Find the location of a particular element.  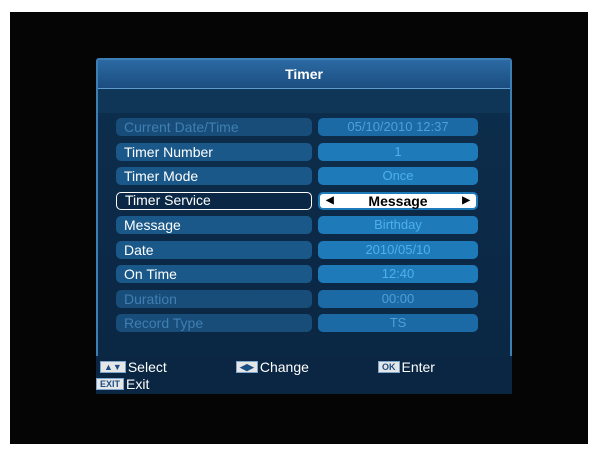

right-arrow-icon: ▶ is located at coordinates (466, 201).